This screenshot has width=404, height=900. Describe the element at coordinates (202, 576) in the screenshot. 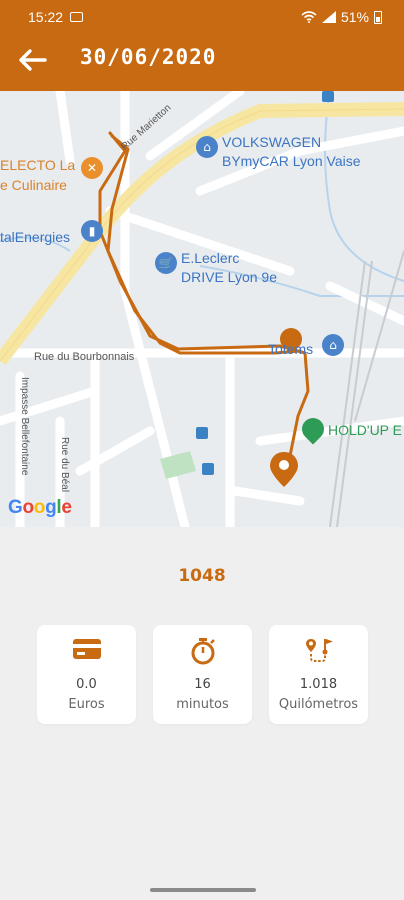

I see `trip-count: 1048` at that location.